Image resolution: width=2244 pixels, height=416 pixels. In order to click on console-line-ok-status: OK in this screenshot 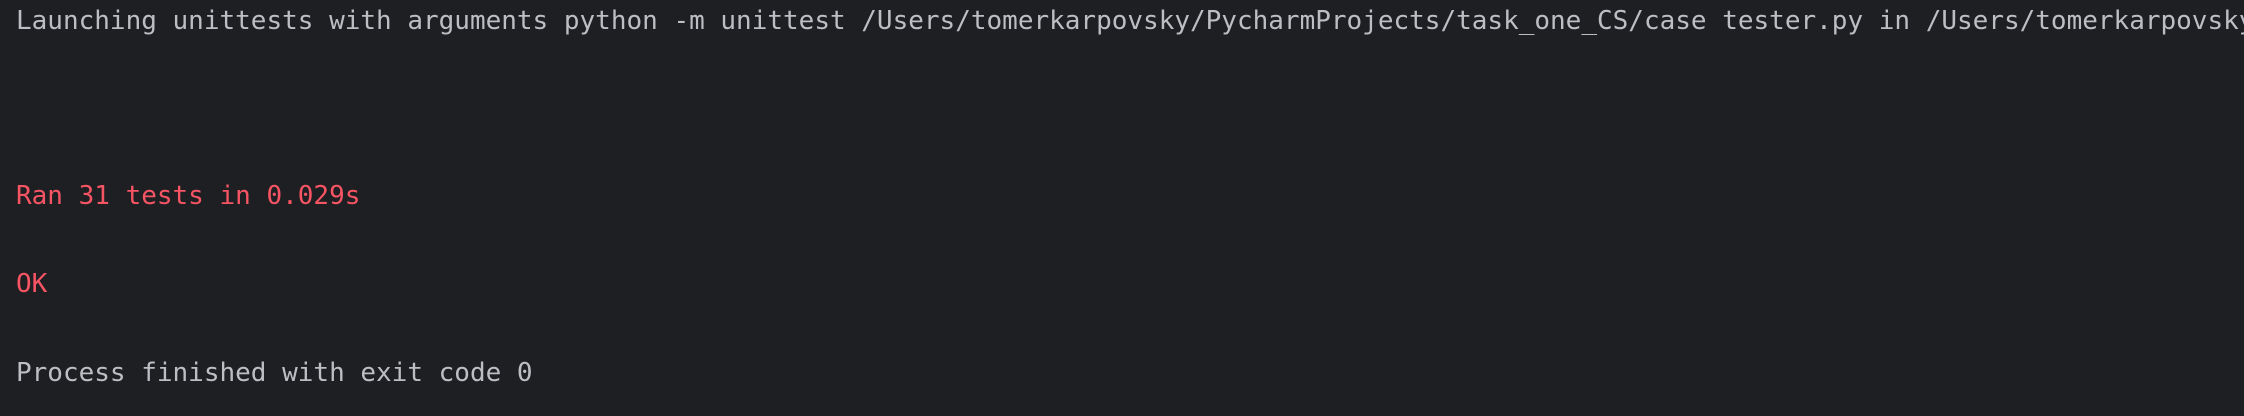, I will do `click(32, 284)`.